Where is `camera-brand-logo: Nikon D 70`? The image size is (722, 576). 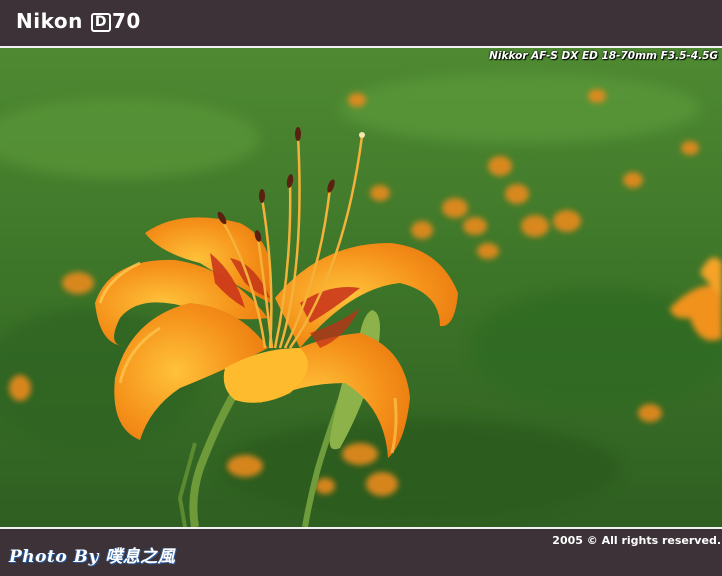
camera-brand-logo: Nikon D 70 is located at coordinates (78, 21).